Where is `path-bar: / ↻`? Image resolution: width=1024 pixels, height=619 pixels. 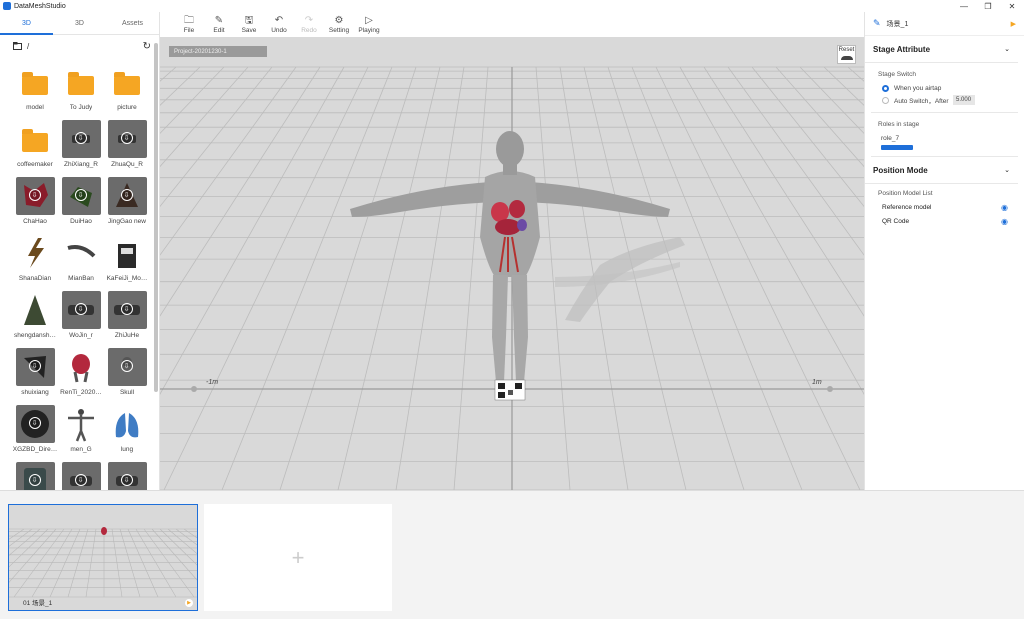
path-bar: / ↻ is located at coordinates (79, 46).